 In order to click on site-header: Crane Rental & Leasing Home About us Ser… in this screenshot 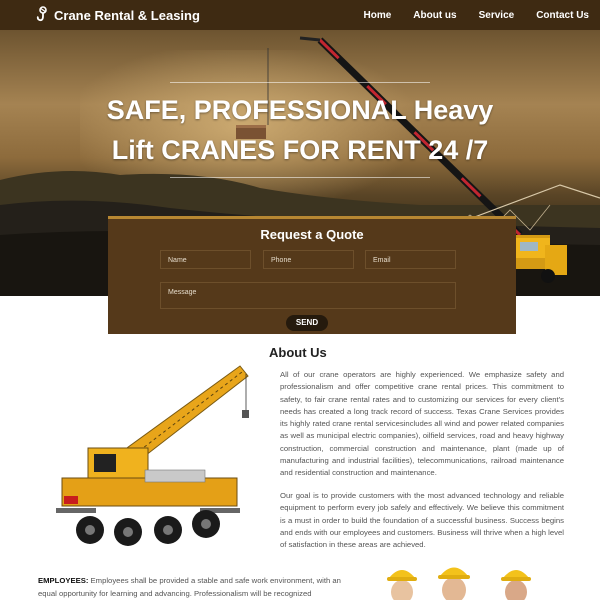, I will do `click(300, 15)`.